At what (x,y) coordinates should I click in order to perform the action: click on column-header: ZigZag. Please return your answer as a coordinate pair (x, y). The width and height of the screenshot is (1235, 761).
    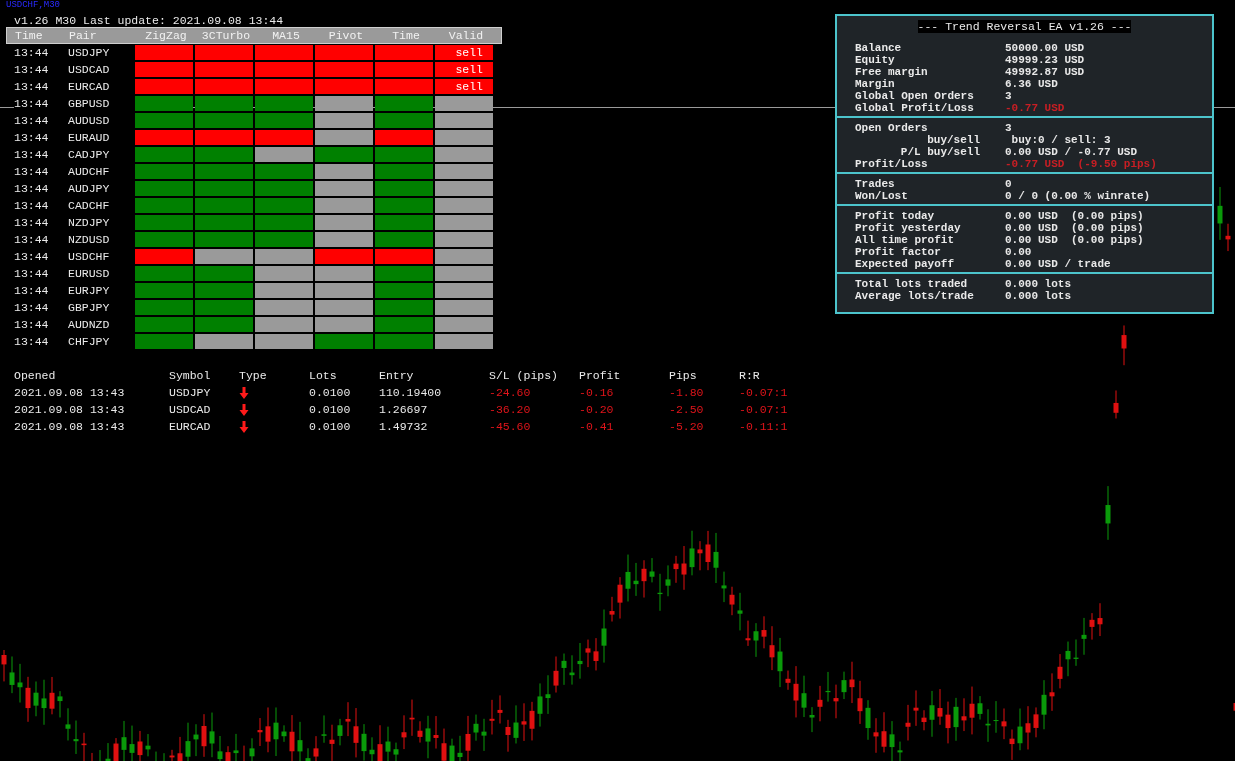
    Looking at the image, I should click on (166, 35).